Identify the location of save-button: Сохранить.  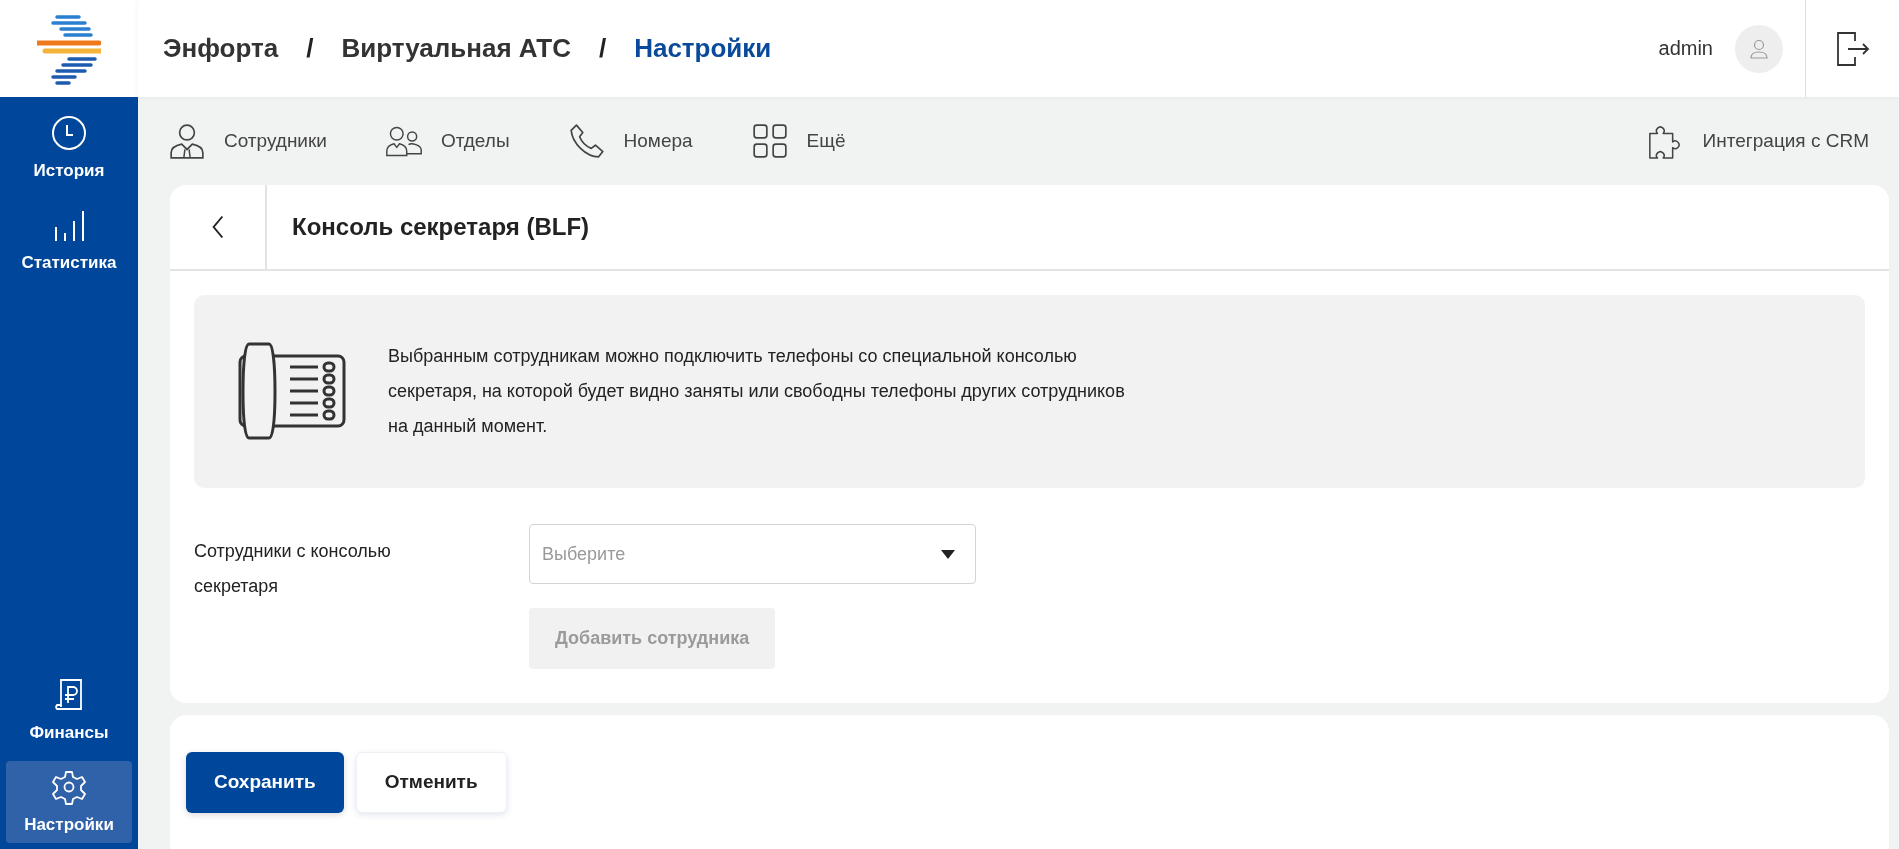
(265, 782).